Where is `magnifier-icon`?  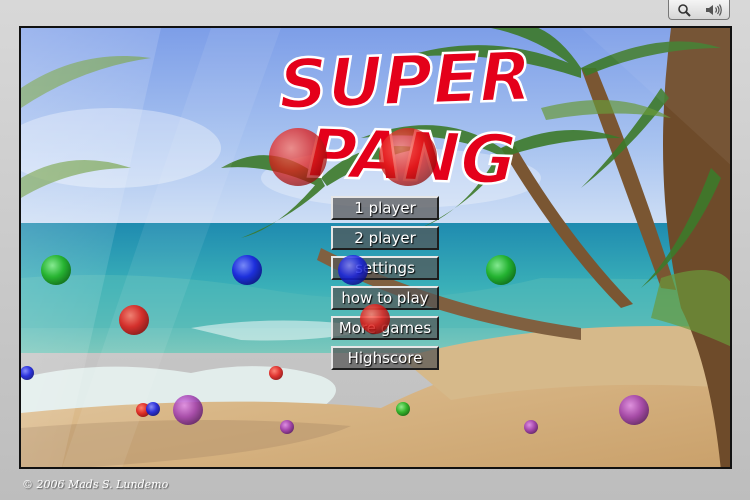
magnifier-icon is located at coordinates (684, 10).